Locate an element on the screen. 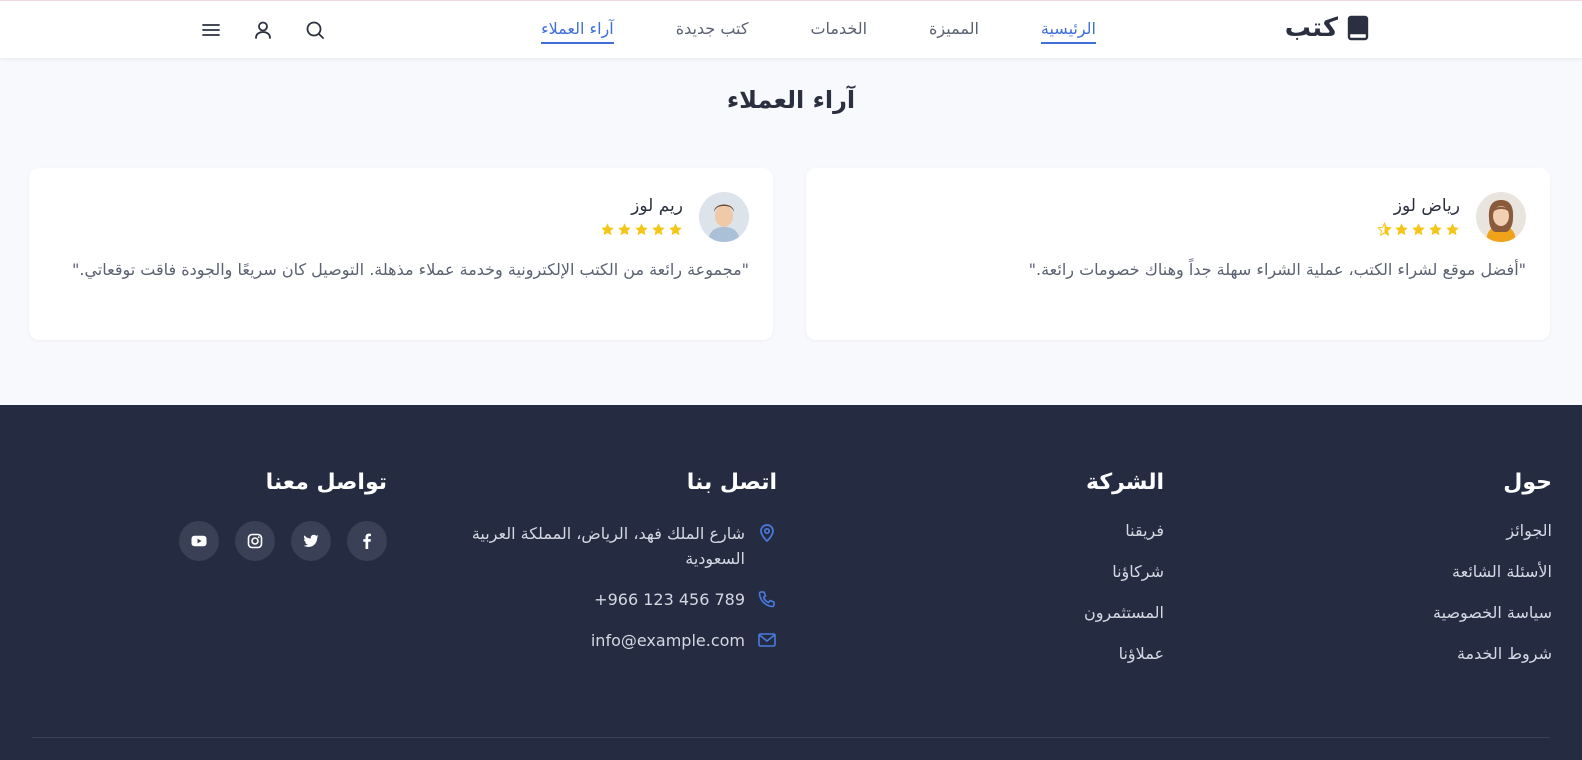  menu-icon is located at coordinates (211, 30).